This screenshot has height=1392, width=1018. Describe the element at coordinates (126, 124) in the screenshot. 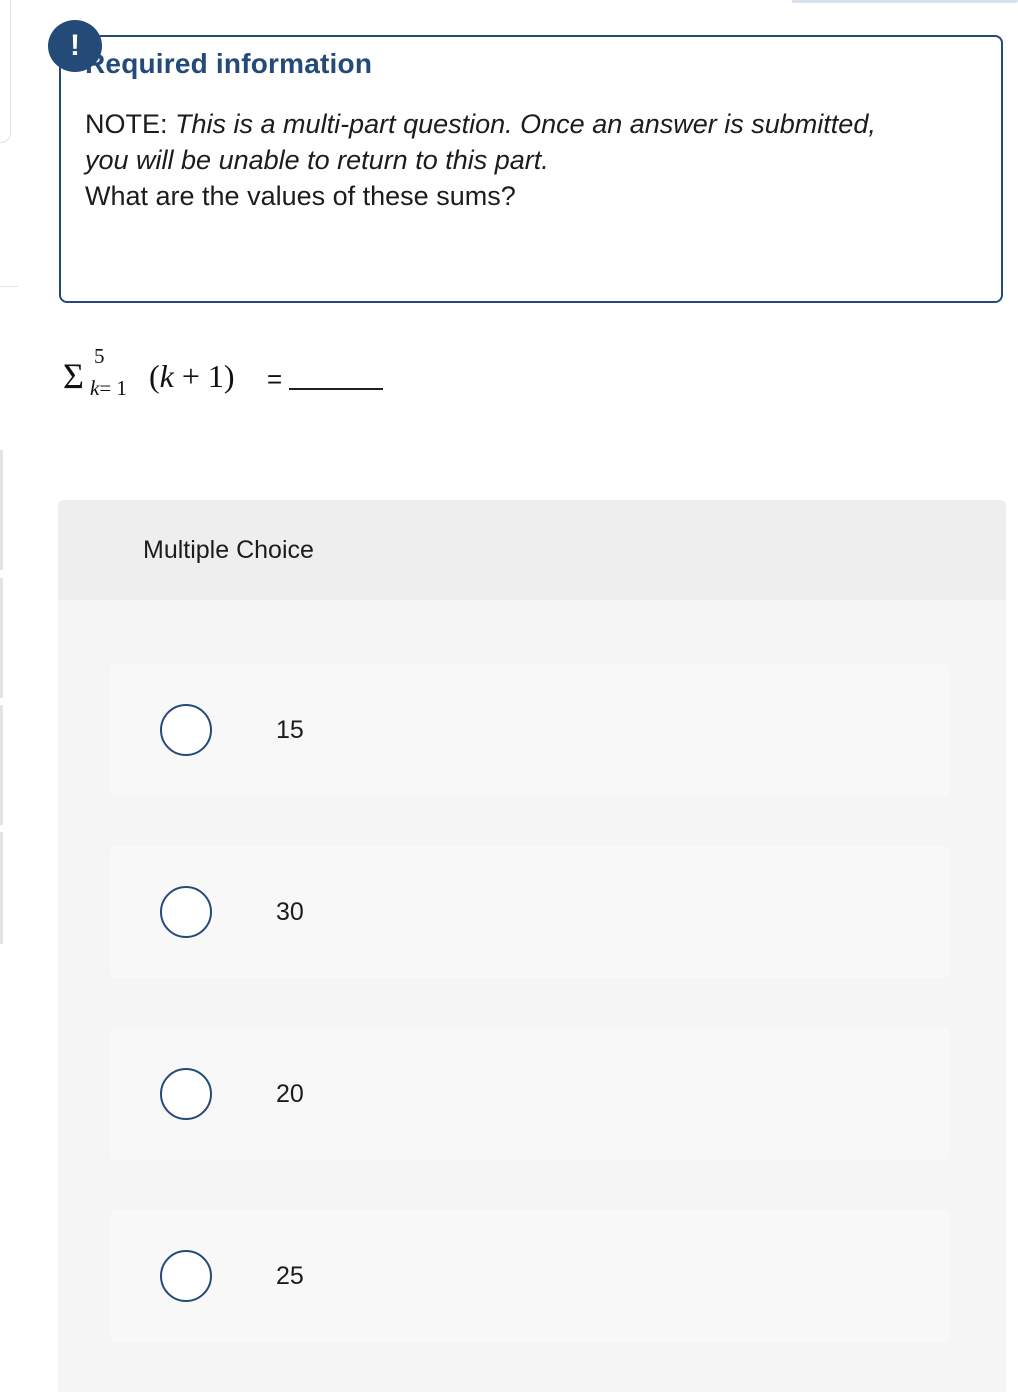

I see `note-label: NOTE:` at that location.